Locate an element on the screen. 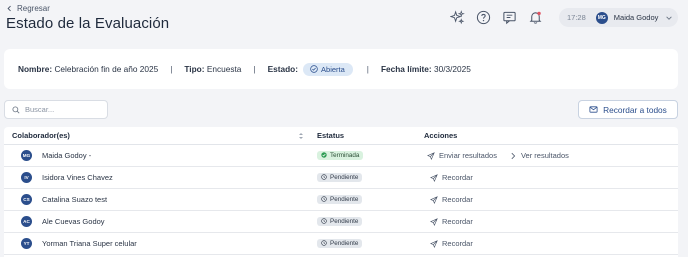 Image resolution: width=688 pixels, height=257 pixels. status-badge: Terminada is located at coordinates (340, 155).